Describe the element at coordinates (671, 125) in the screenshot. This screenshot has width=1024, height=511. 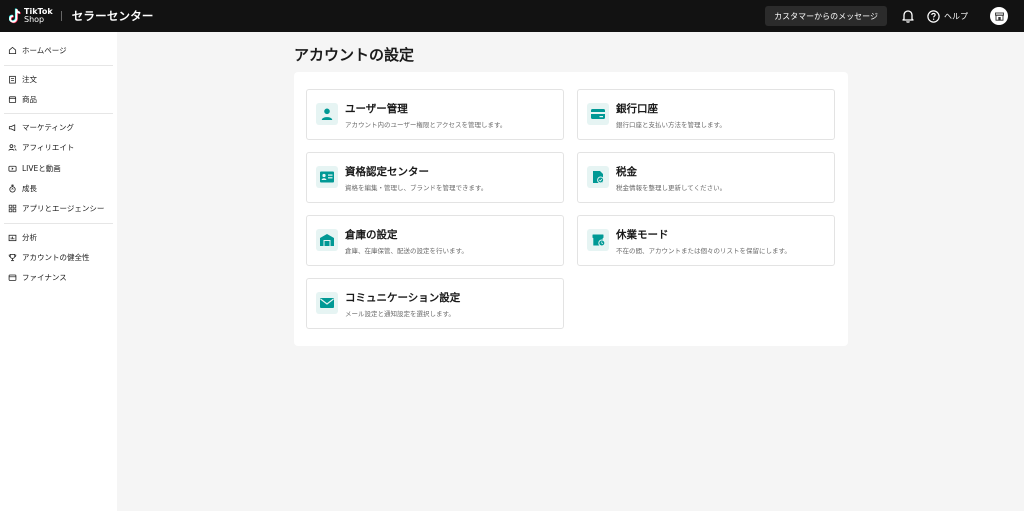
I see `card-description: 銀行口座と支払い方法を管理します。` at that location.